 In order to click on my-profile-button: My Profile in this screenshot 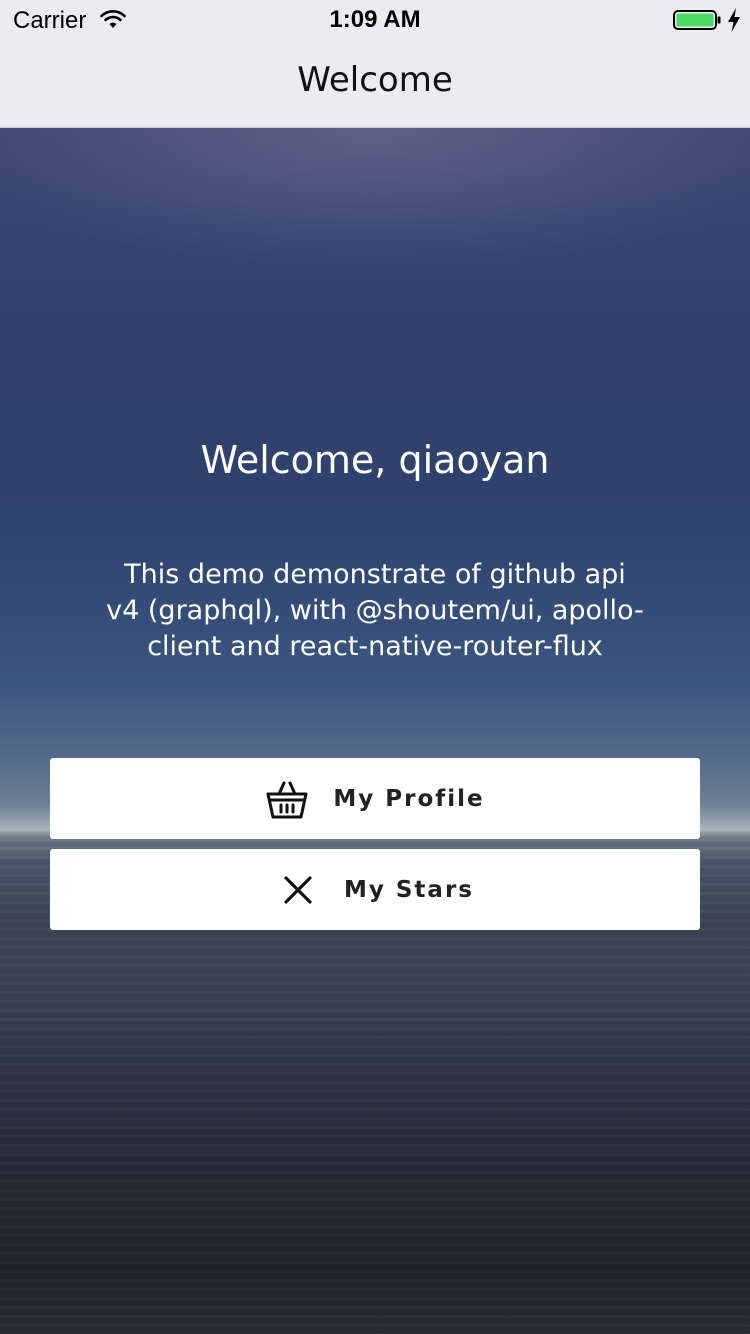, I will do `click(375, 798)`.